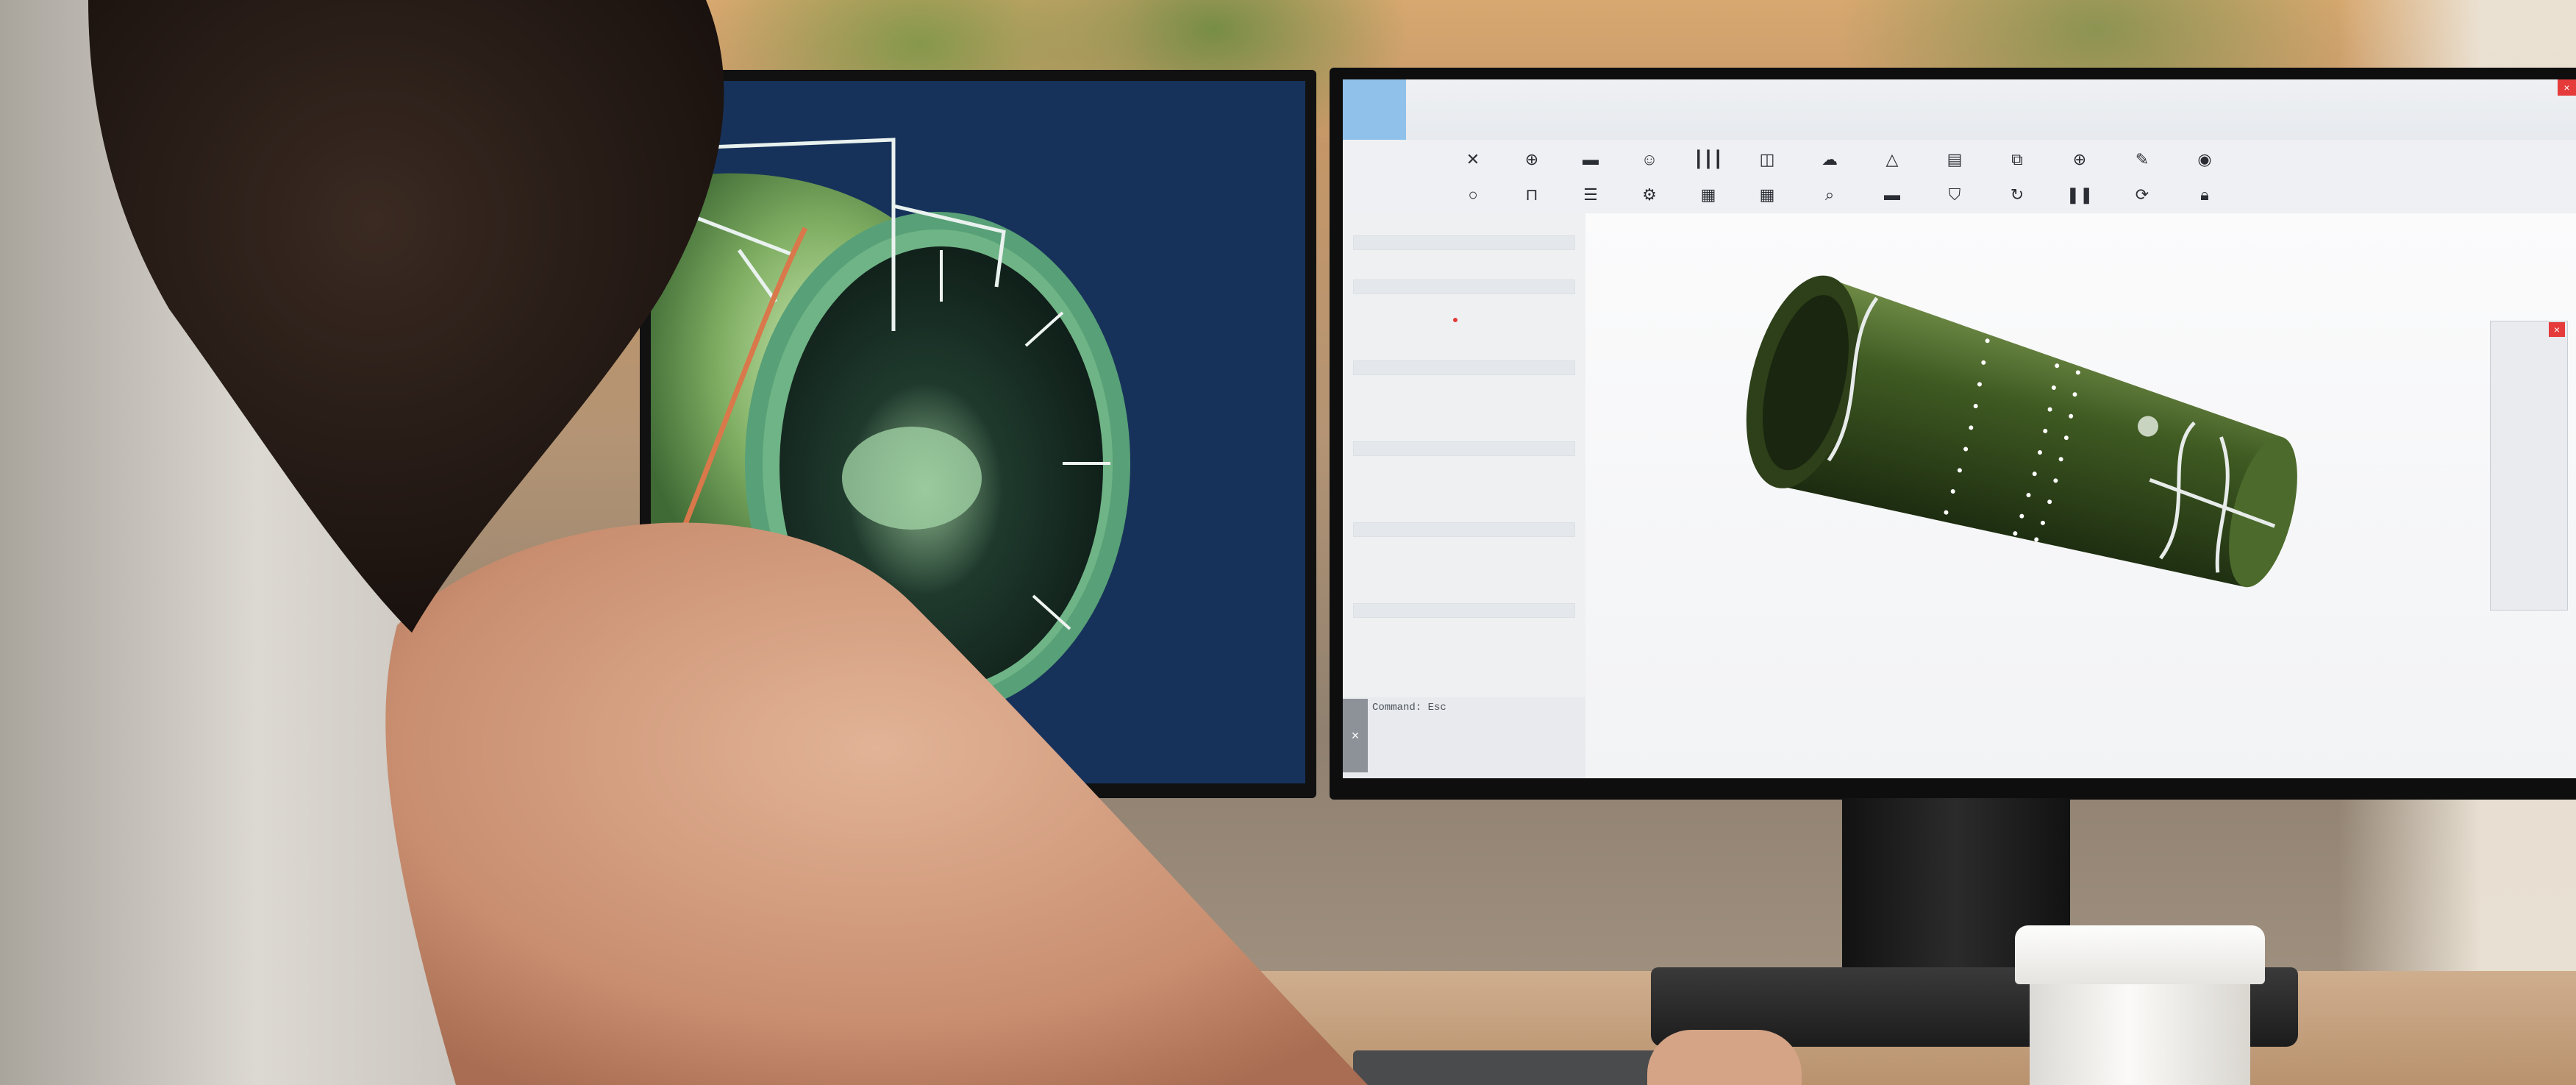  I want to click on shield-icon: ⛉, so click(1954, 194).